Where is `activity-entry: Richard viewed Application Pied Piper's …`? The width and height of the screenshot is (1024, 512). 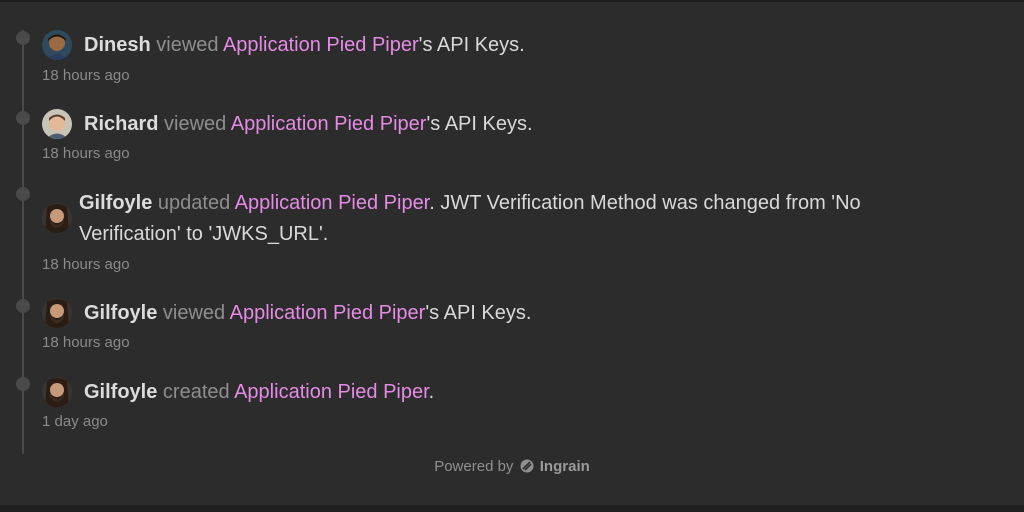
activity-entry: Richard viewed Application Pied Piper's … is located at coordinates (308, 124).